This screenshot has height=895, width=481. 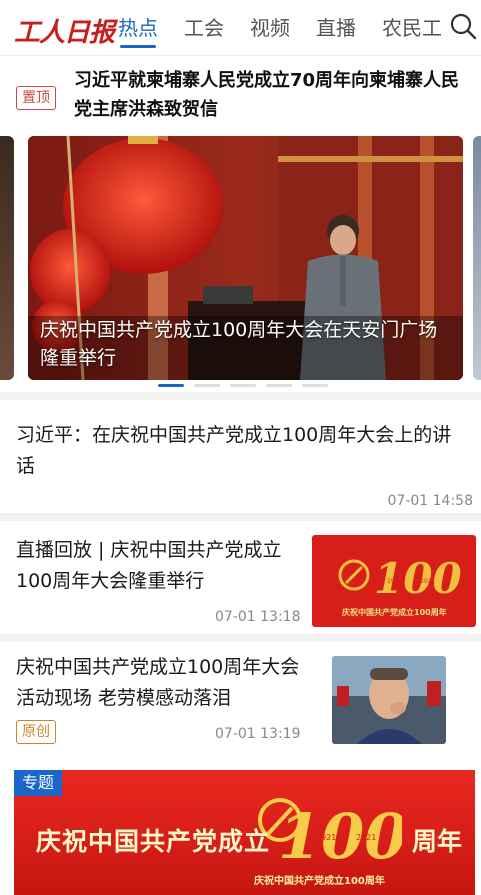 I want to click on article-time: 07-01 13:18, so click(x=258, y=617).